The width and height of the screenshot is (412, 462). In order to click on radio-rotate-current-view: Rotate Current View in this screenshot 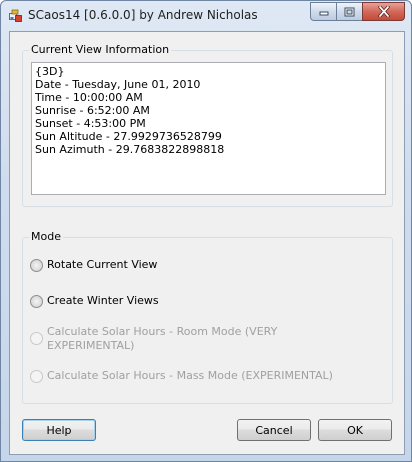, I will do `click(93, 265)`.